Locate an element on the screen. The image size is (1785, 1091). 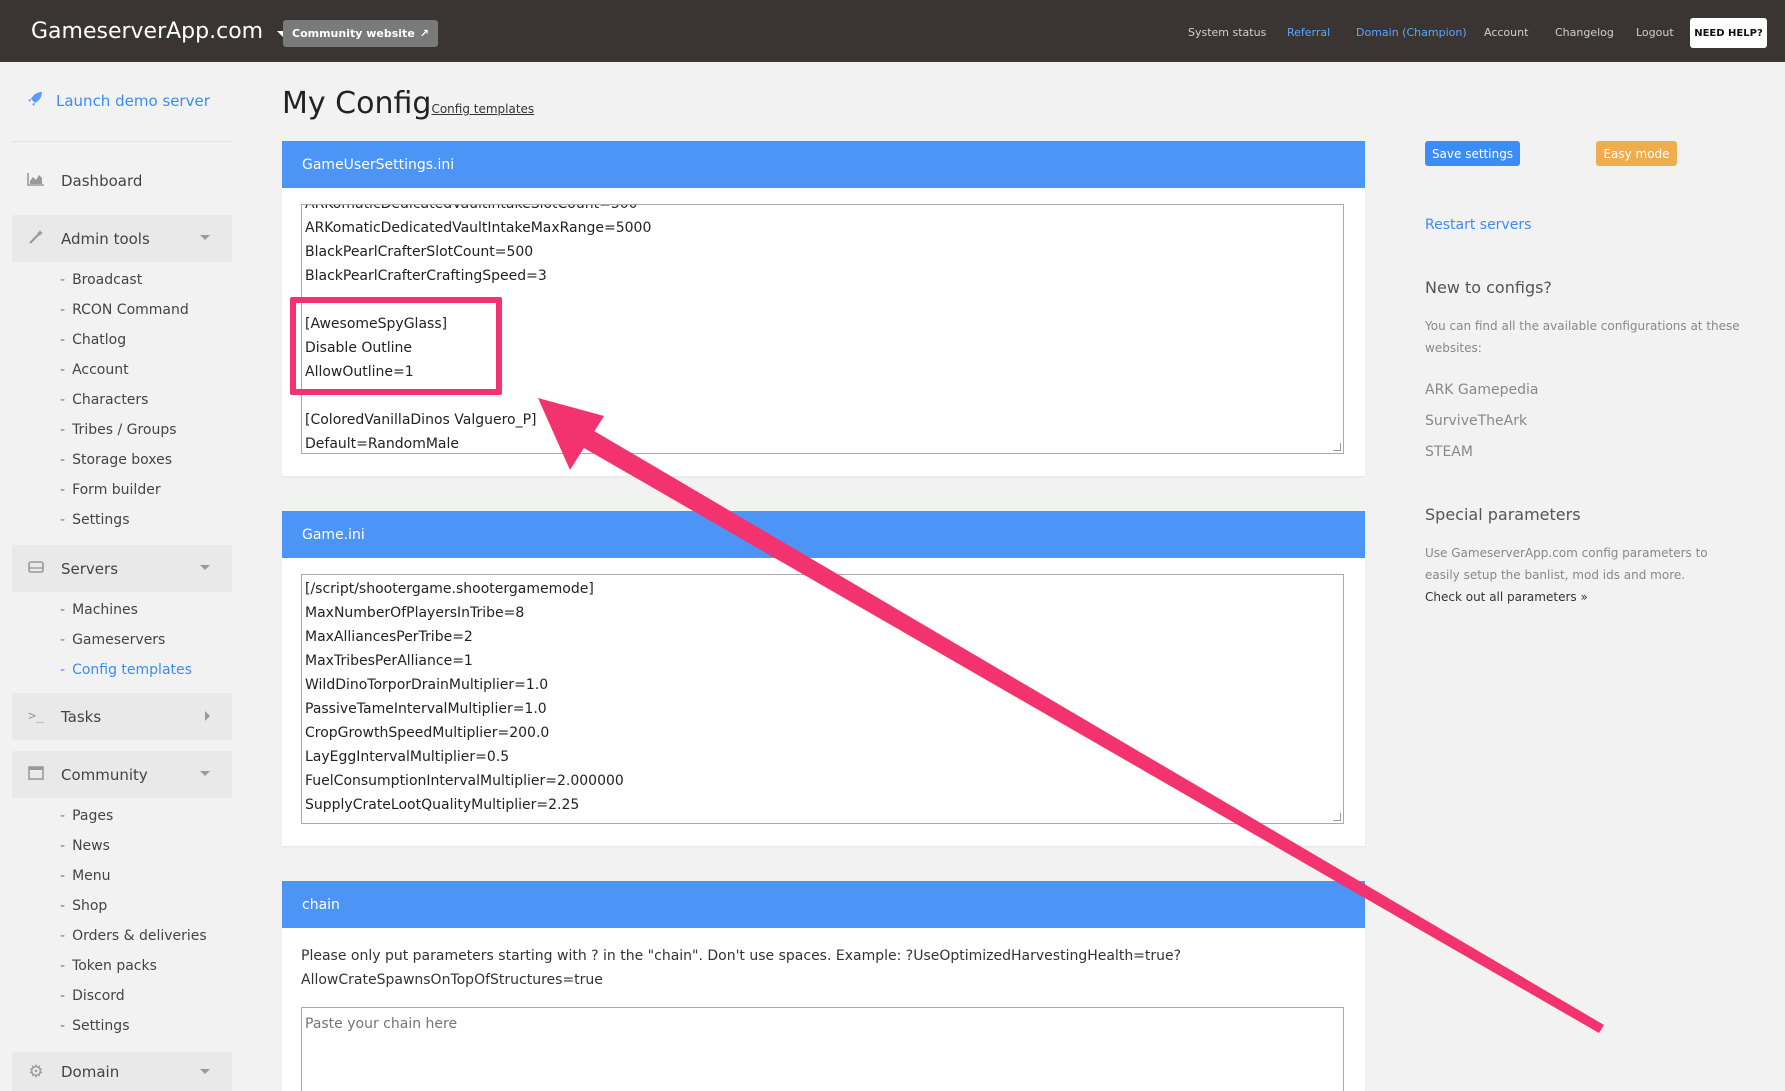
sidebar-section-admin-tools: Admin tools is located at coordinates (122, 238).